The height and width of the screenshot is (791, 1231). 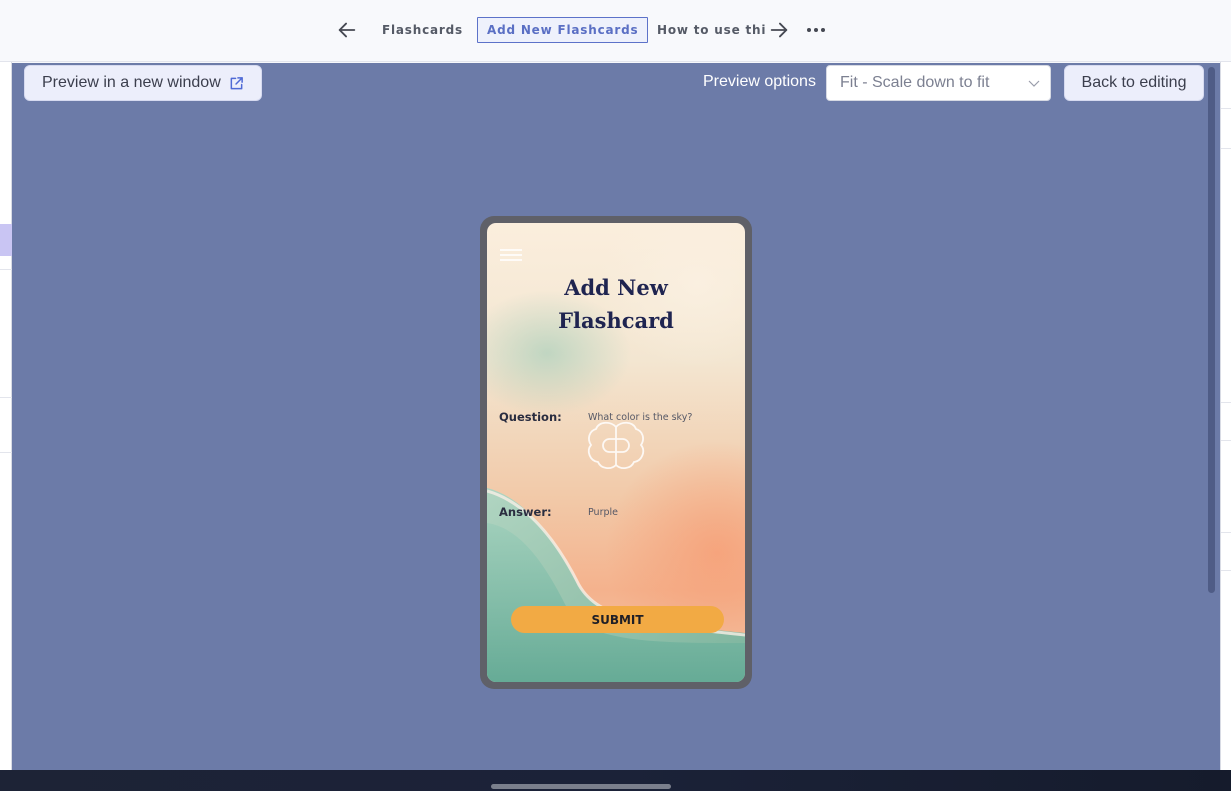 What do you see at coordinates (617, 619) in the screenshot?
I see `submit-button: SUBMIT` at bounding box center [617, 619].